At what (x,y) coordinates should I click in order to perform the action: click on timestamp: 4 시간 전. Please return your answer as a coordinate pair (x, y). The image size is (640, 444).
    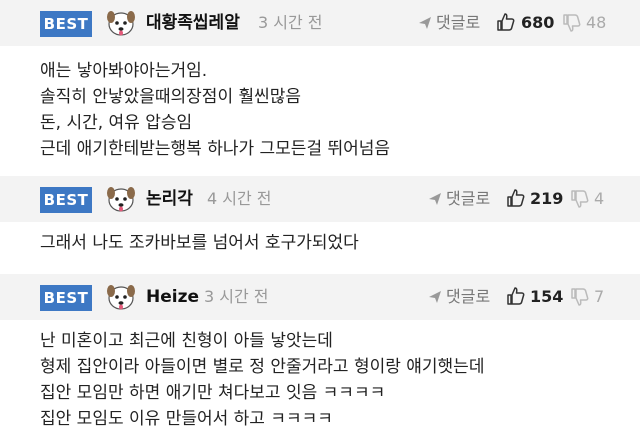
    Looking at the image, I should click on (239, 198).